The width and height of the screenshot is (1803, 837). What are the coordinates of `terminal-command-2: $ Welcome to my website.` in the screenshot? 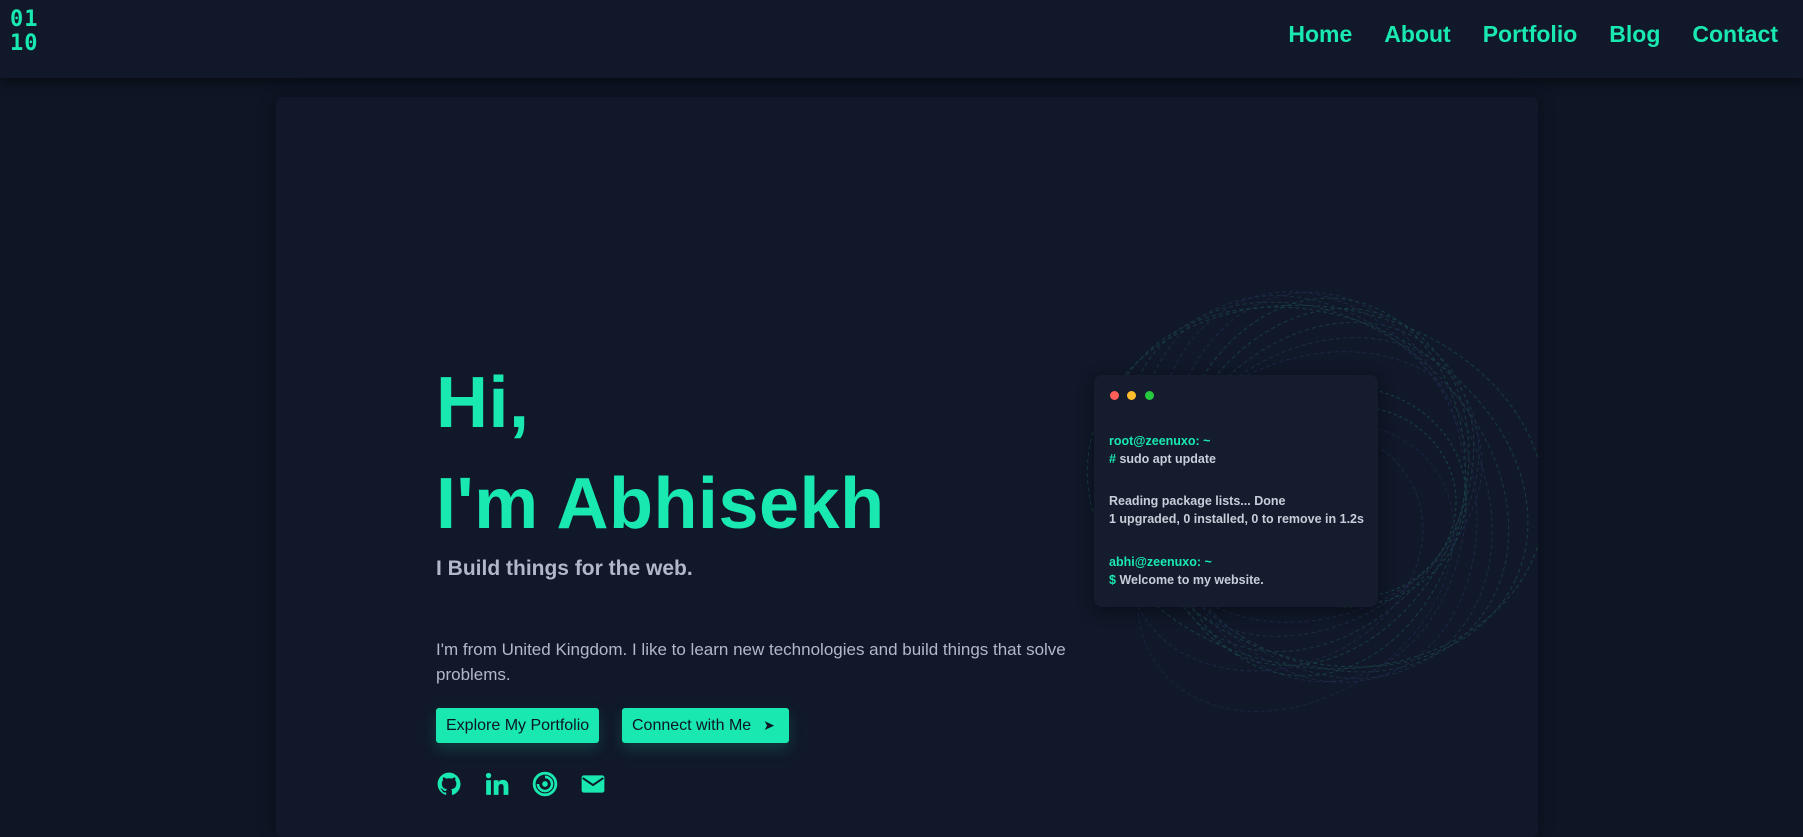 It's located at (1186, 580).